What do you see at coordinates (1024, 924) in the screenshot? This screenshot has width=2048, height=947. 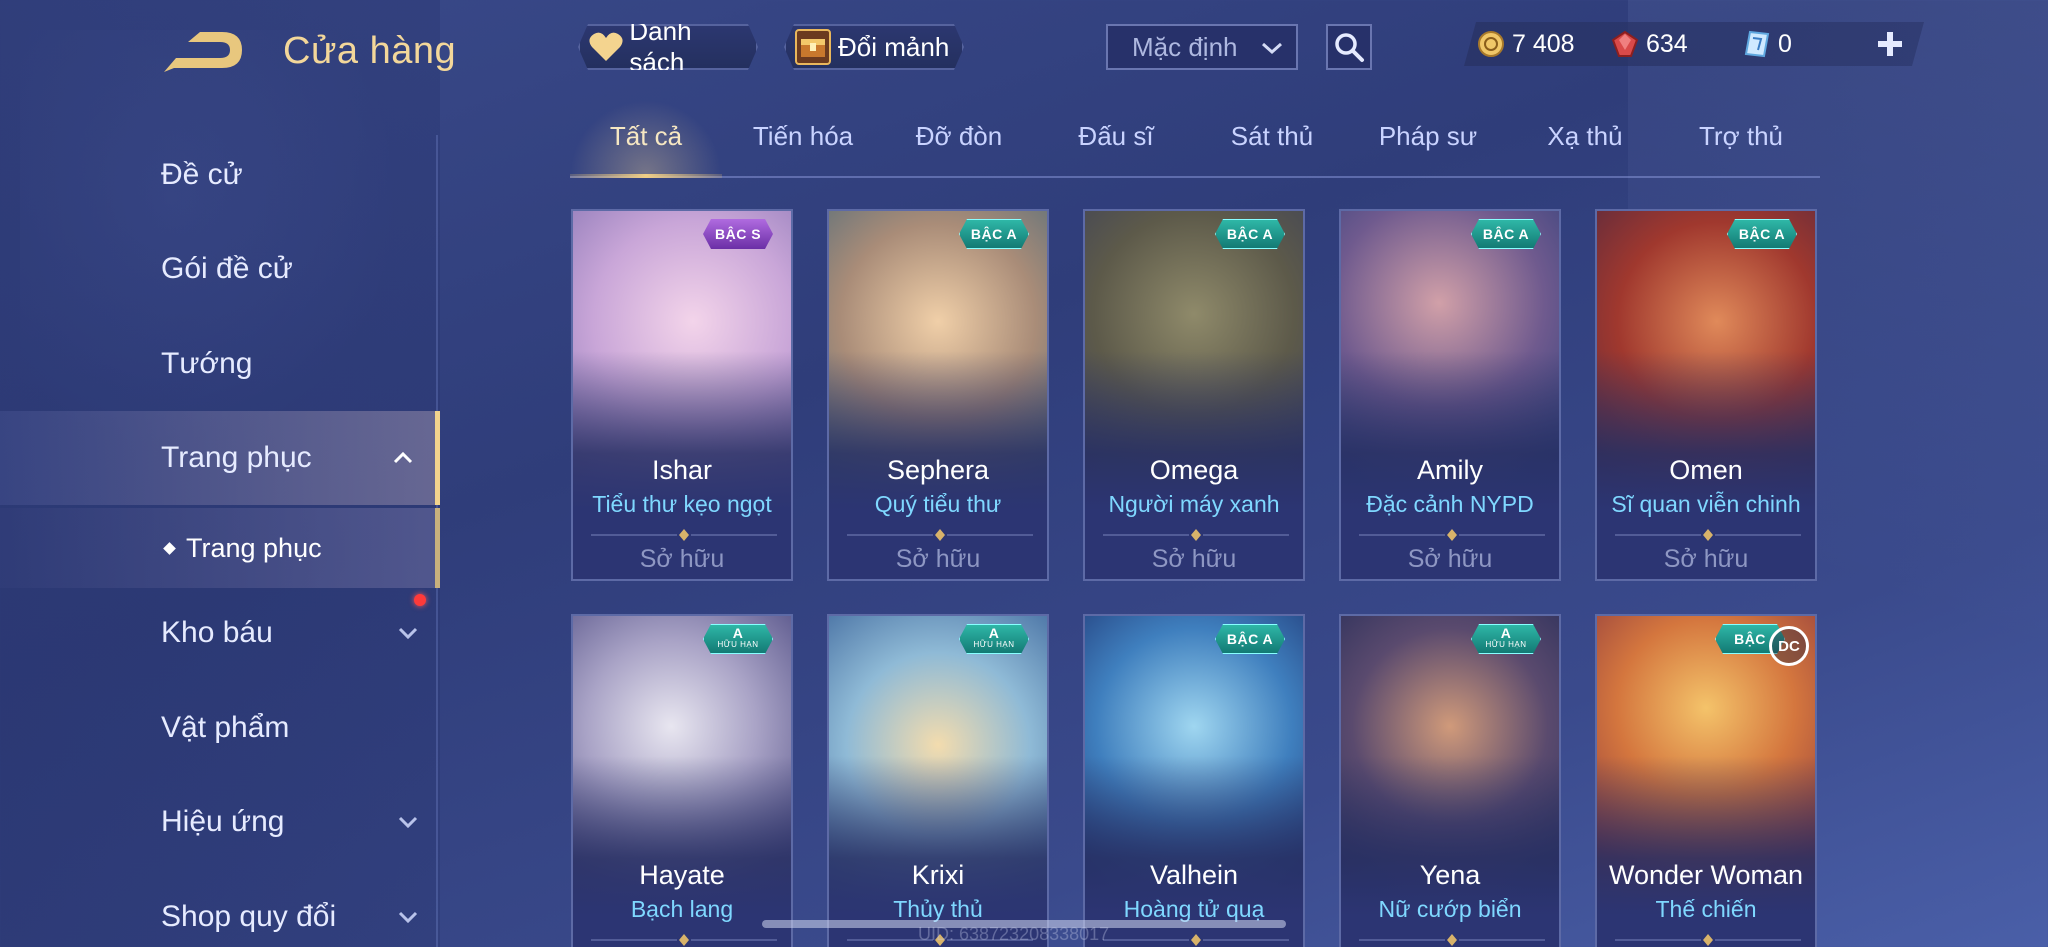 I see `home-indicator` at bounding box center [1024, 924].